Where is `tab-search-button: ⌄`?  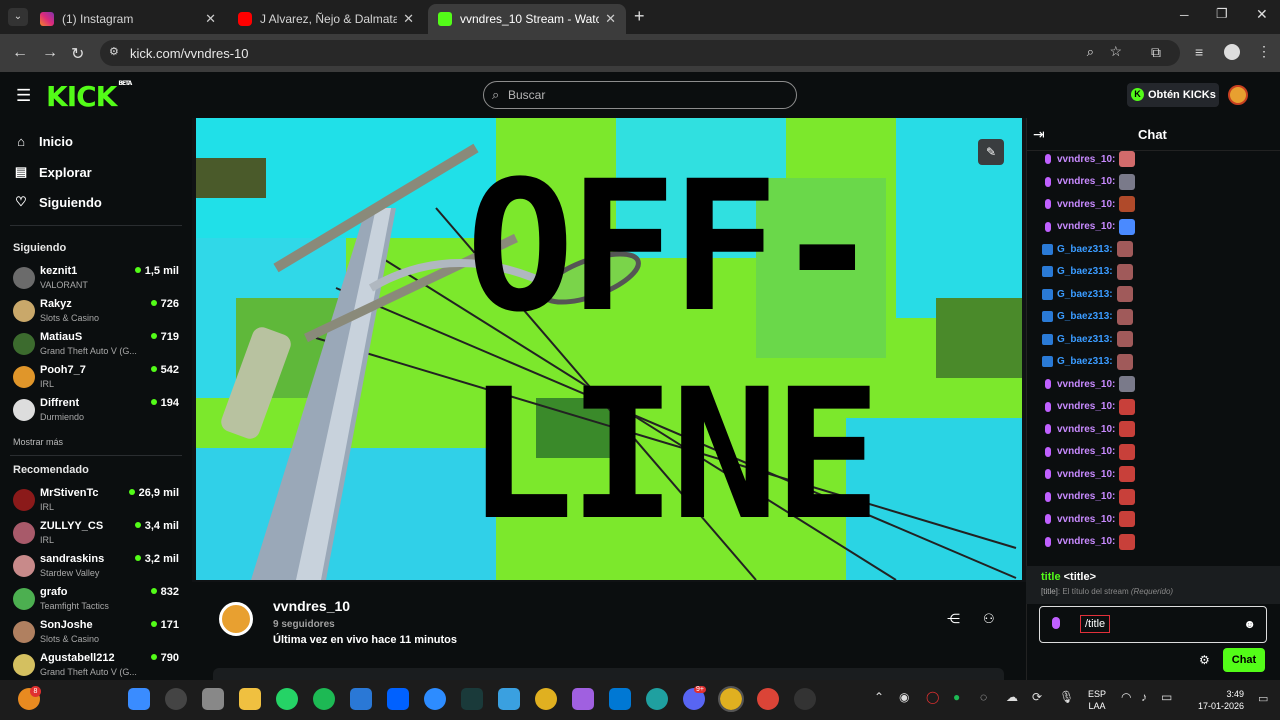 tab-search-button: ⌄ is located at coordinates (18, 17).